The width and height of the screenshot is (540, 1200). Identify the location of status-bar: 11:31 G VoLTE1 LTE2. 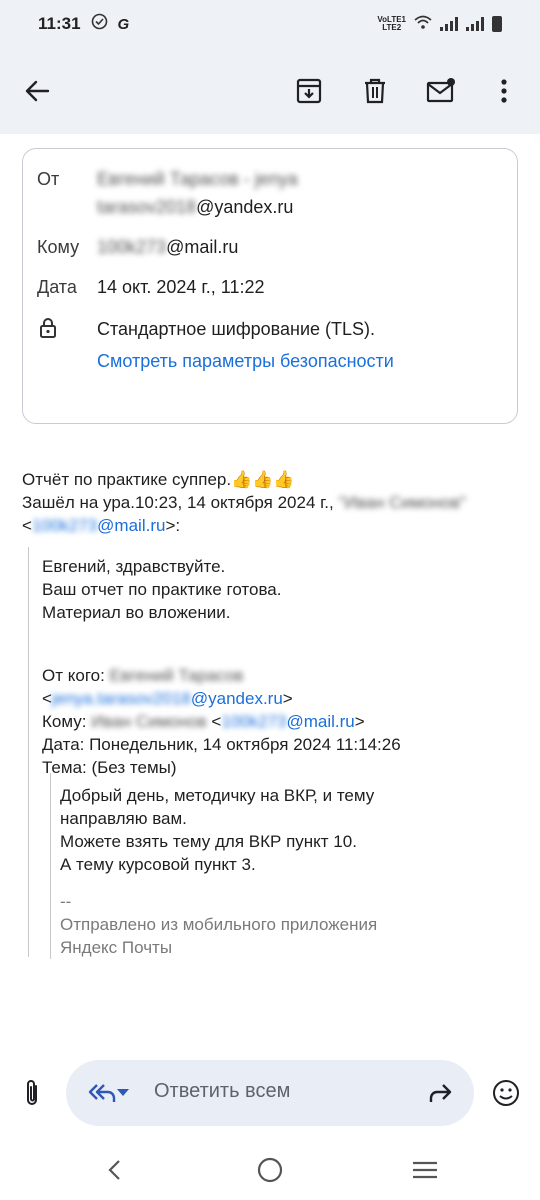
(270, 24).